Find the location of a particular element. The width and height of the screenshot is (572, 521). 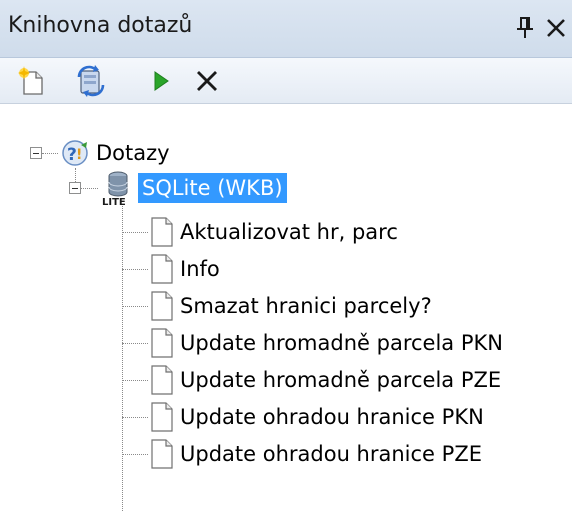

close-icon is located at coordinates (556, 28).